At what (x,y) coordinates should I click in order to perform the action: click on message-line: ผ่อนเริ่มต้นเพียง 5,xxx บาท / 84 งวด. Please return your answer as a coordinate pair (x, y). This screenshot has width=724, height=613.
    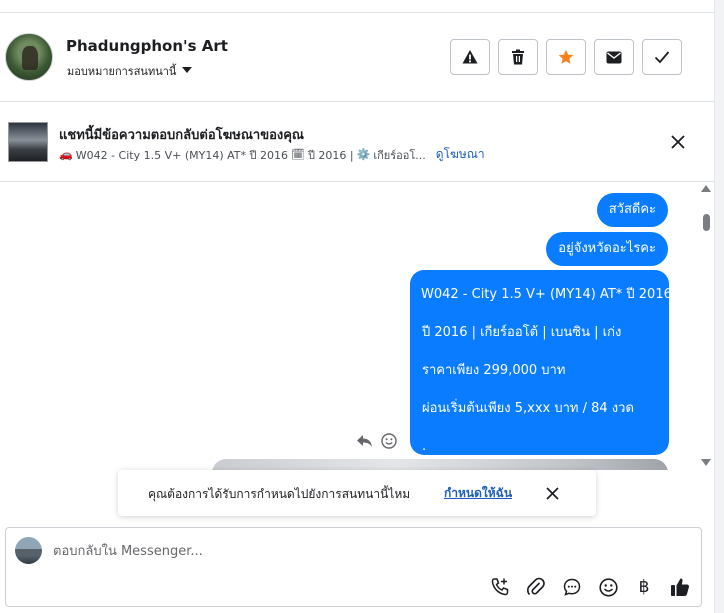
    Looking at the image, I should click on (528, 408).